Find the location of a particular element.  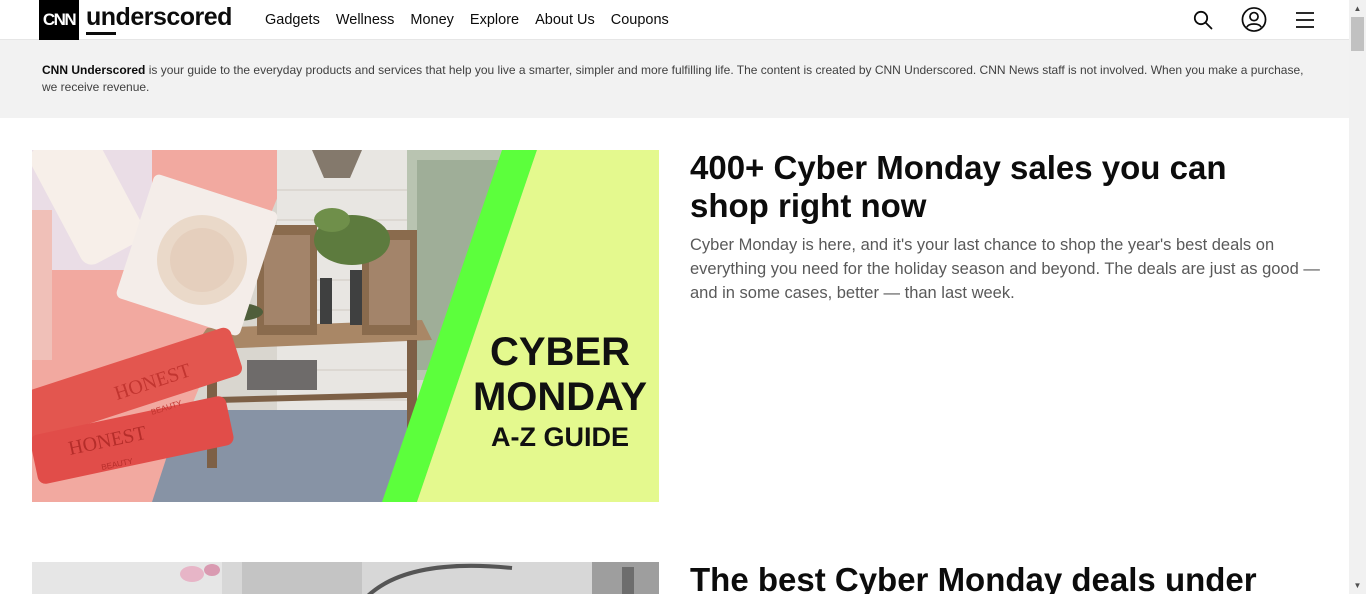

vertical-scrollbar: ▲ ▼ is located at coordinates (1357, 297).